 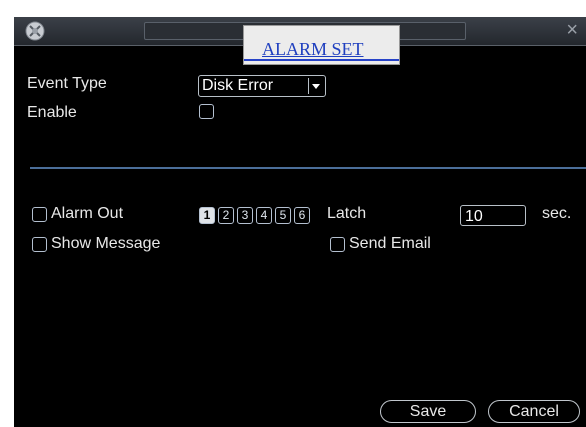 What do you see at coordinates (206, 111) in the screenshot?
I see `enable-checkbox` at bounding box center [206, 111].